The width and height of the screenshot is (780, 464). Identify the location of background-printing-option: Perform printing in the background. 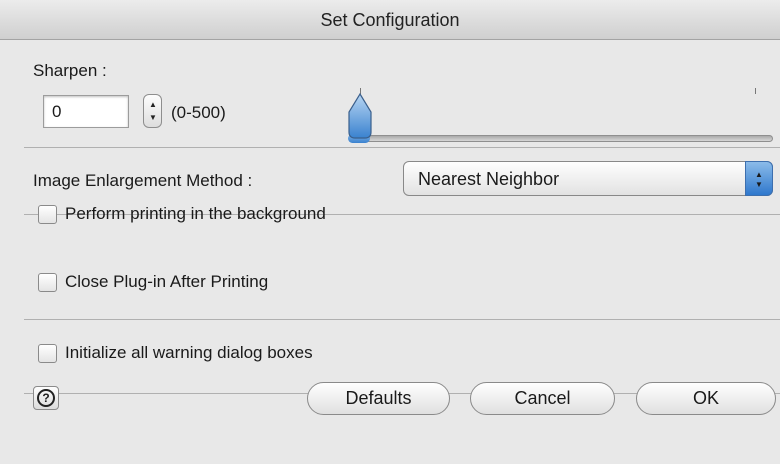
(182, 214).